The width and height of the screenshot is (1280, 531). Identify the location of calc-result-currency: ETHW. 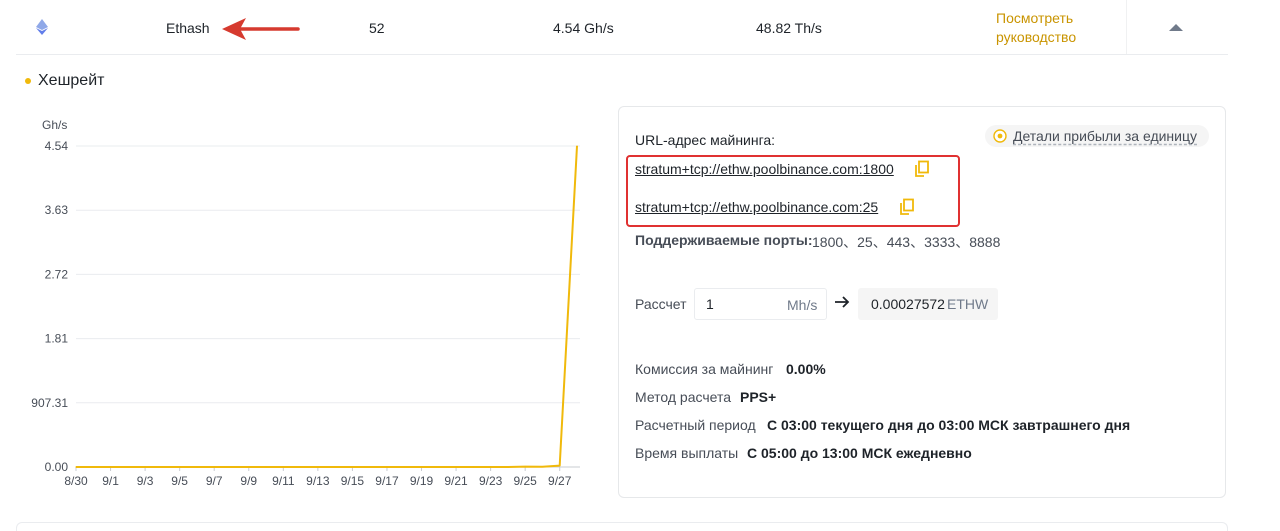
(968, 304).